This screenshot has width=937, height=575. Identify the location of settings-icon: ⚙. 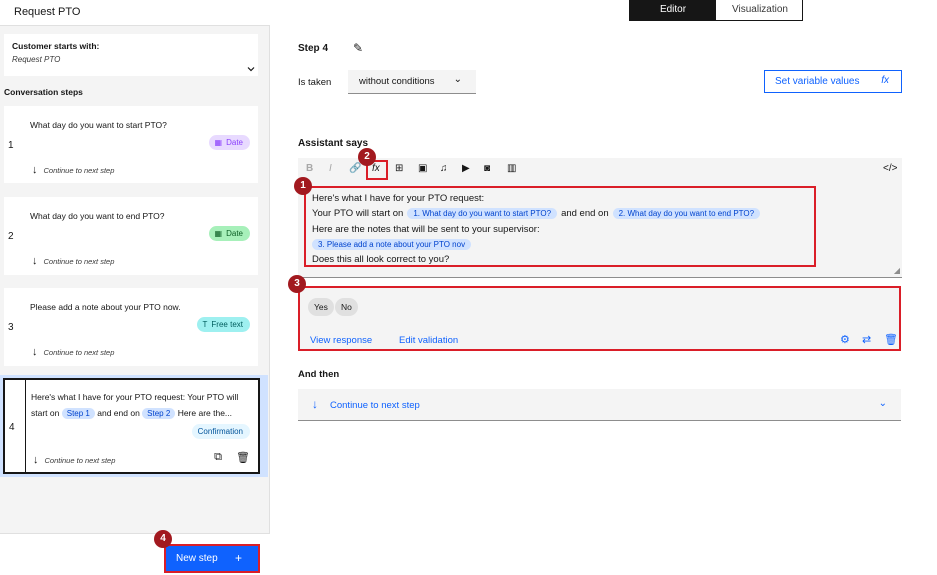
(845, 339).